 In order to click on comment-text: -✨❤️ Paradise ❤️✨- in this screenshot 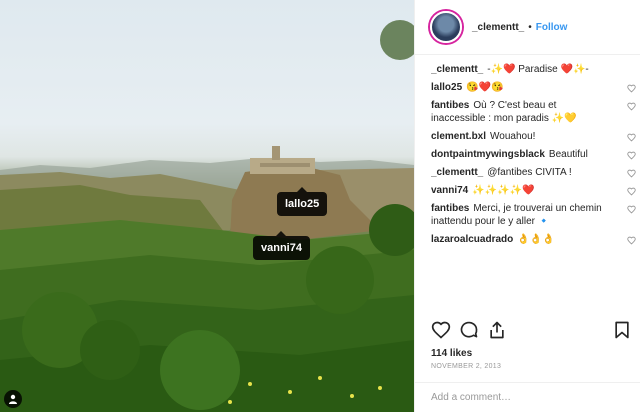, I will do `click(538, 69)`.